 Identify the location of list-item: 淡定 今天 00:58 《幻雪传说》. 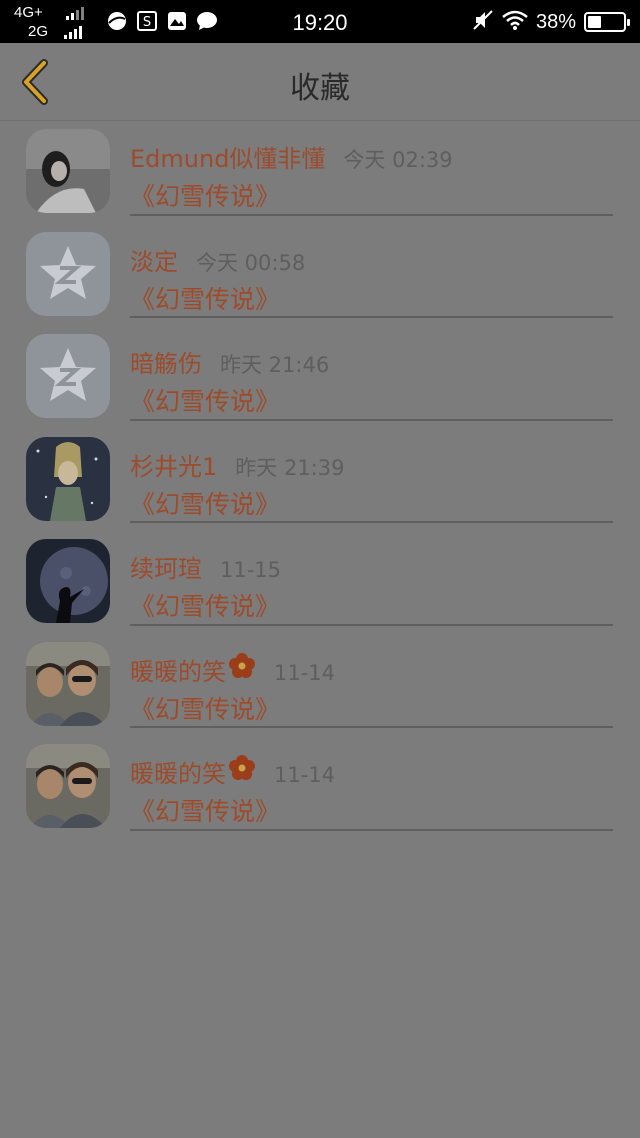
(320, 275).